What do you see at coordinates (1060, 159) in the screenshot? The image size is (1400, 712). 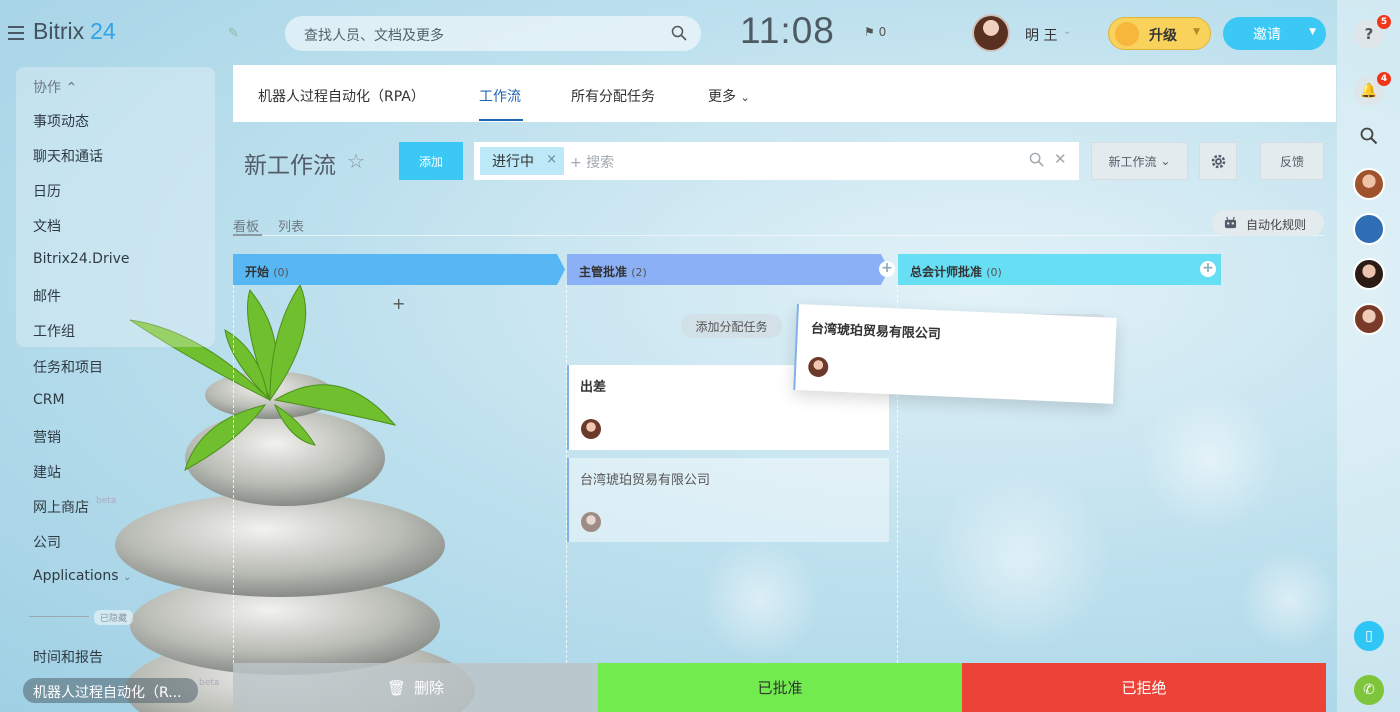 I see `clear-icon: ✕` at bounding box center [1060, 159].